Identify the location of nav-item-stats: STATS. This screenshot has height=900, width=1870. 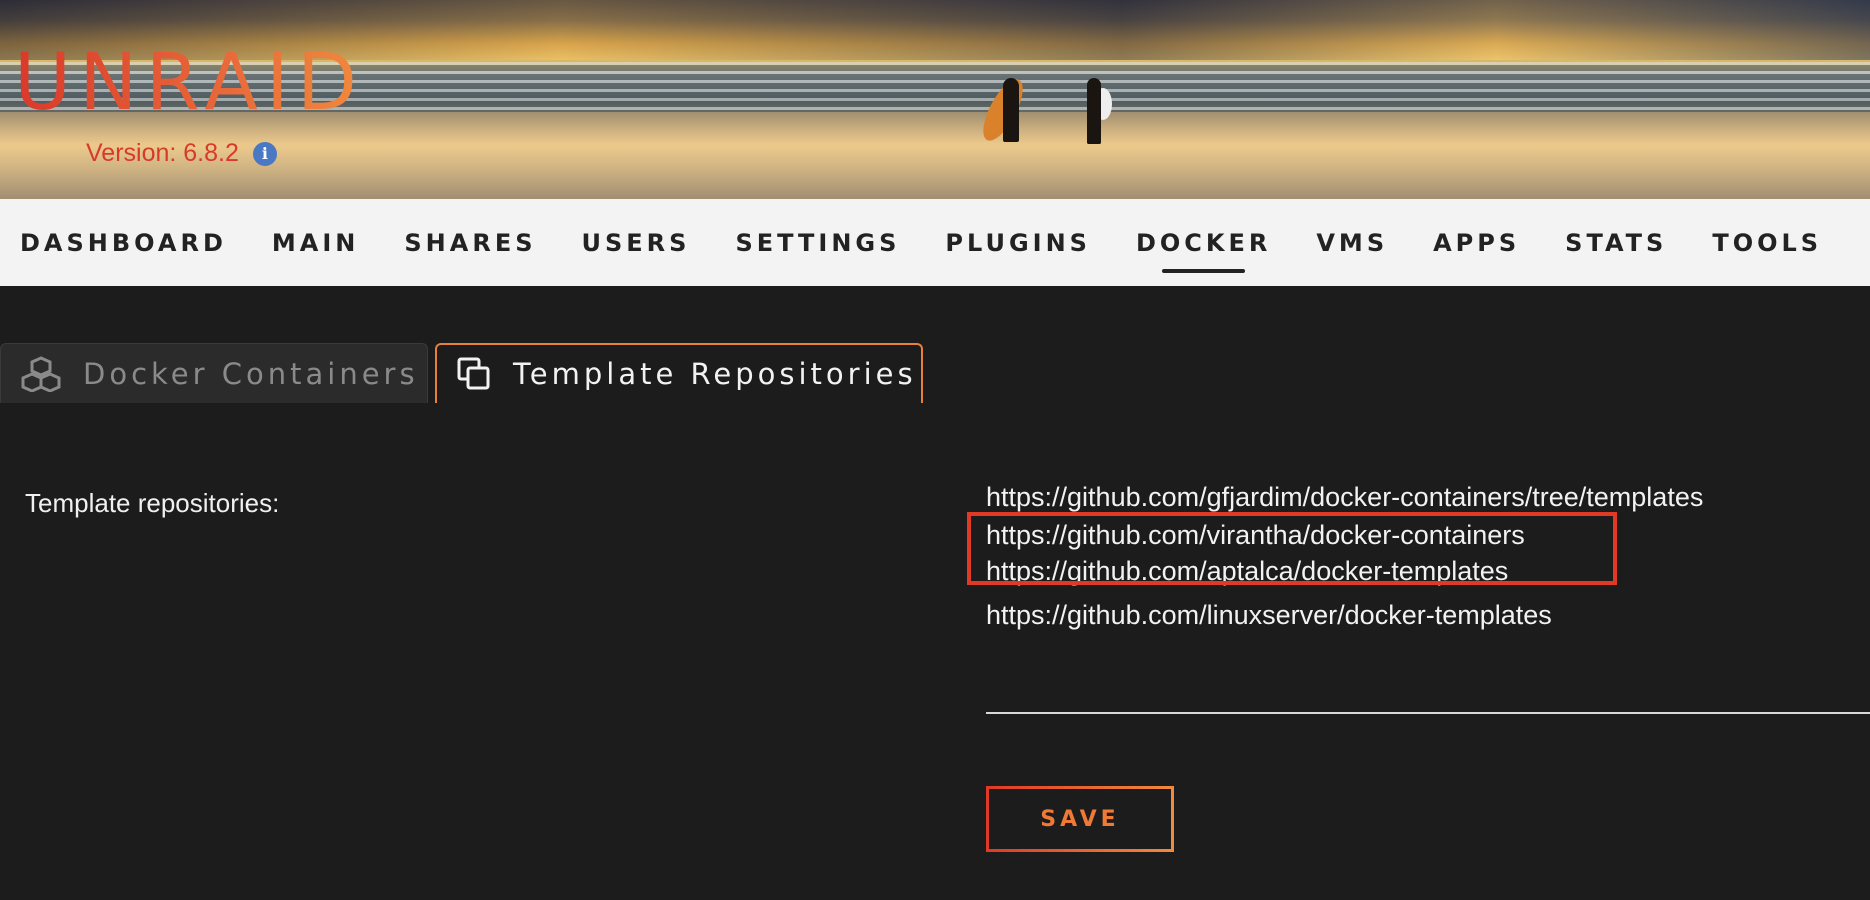
(1616, 243).